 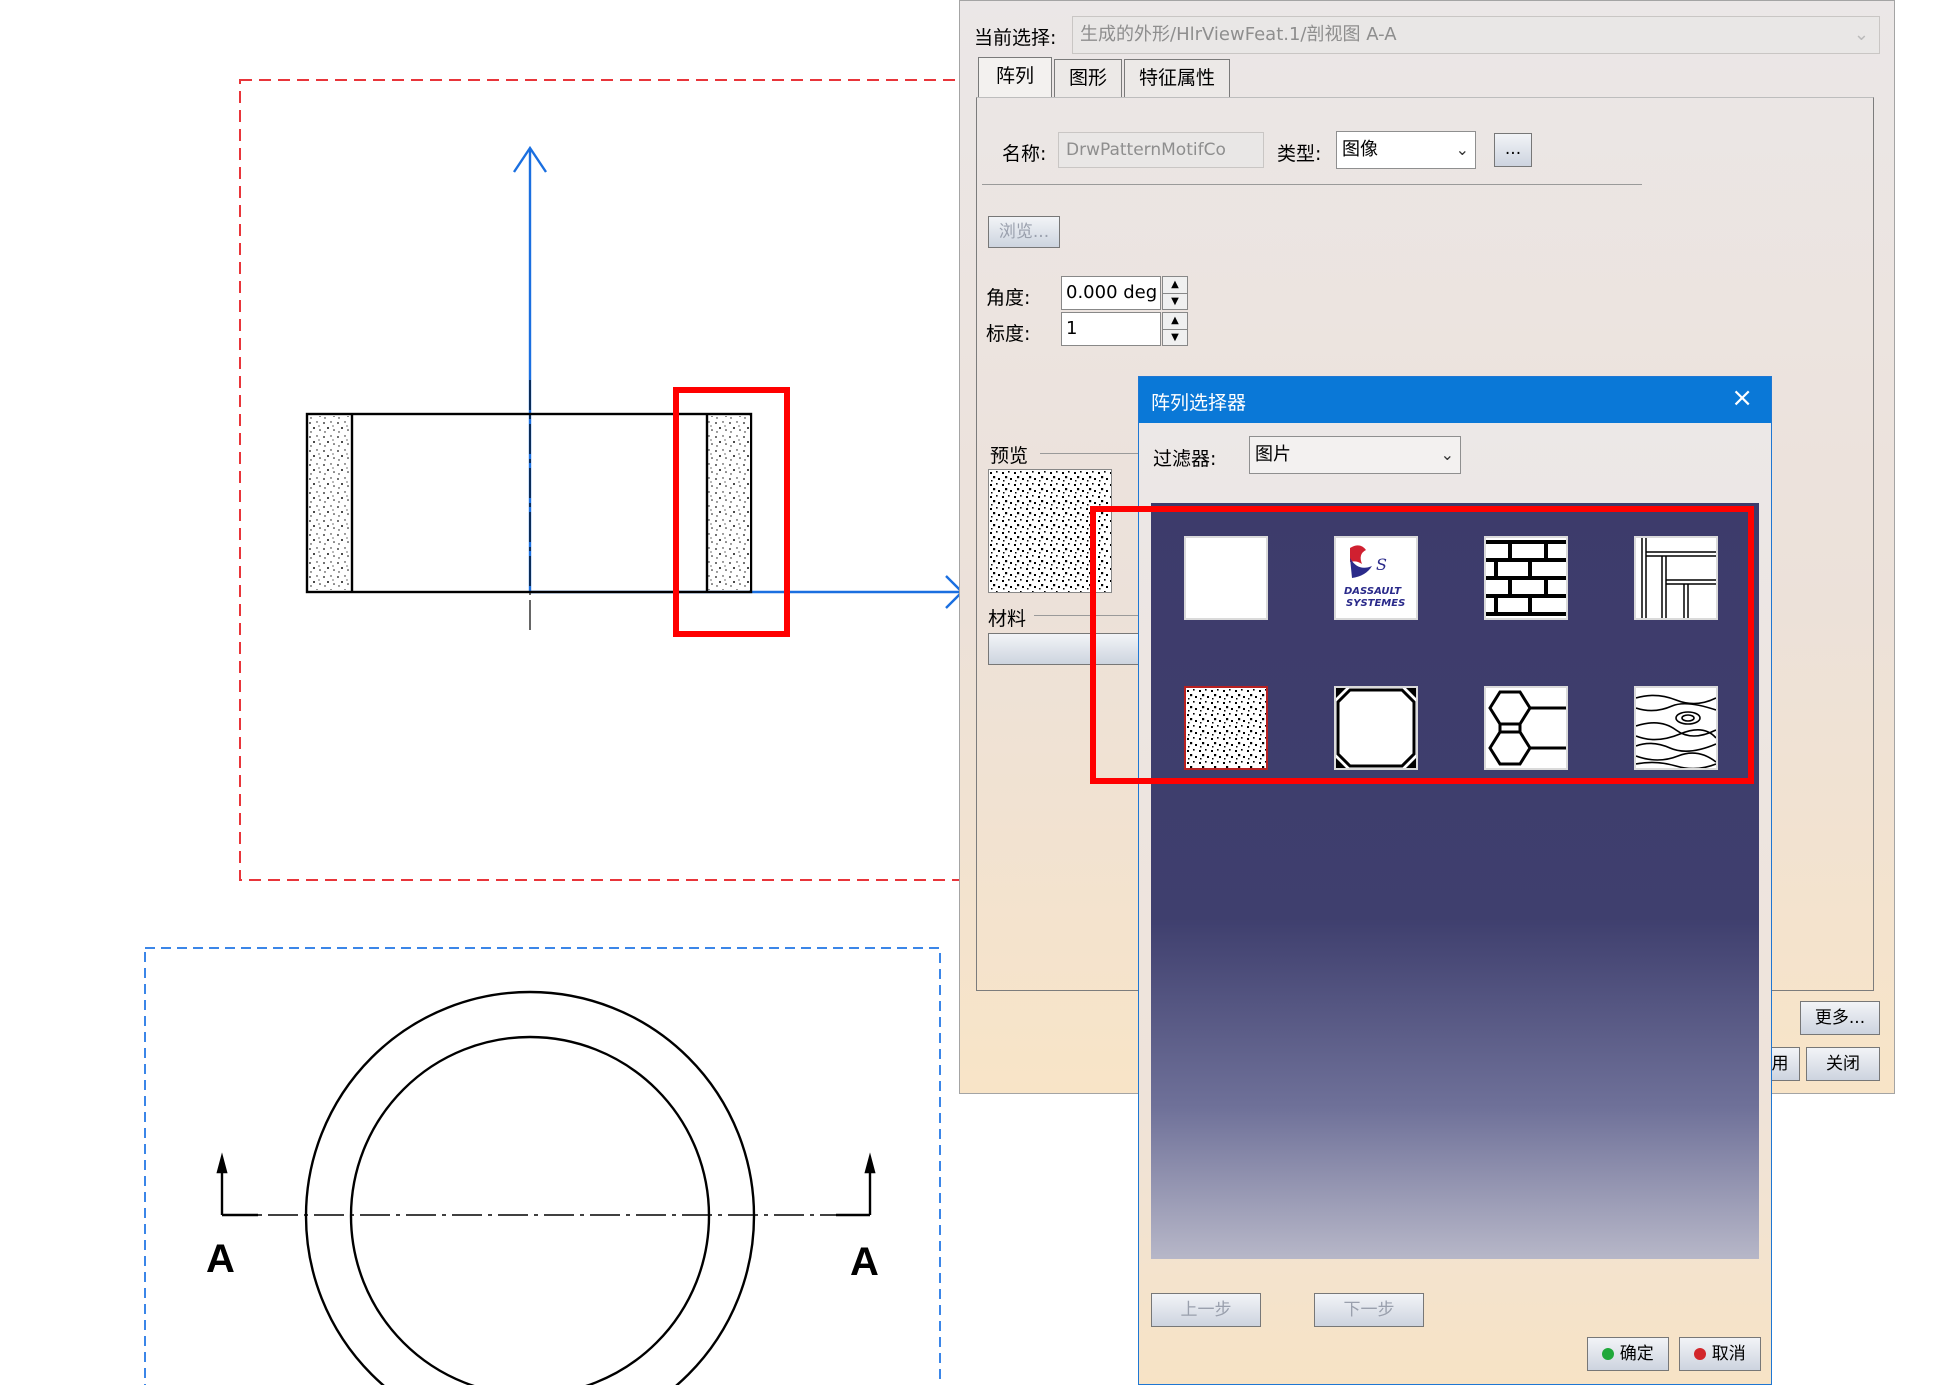 I want to click on ok-icon, so click(x=1608, y=1354).